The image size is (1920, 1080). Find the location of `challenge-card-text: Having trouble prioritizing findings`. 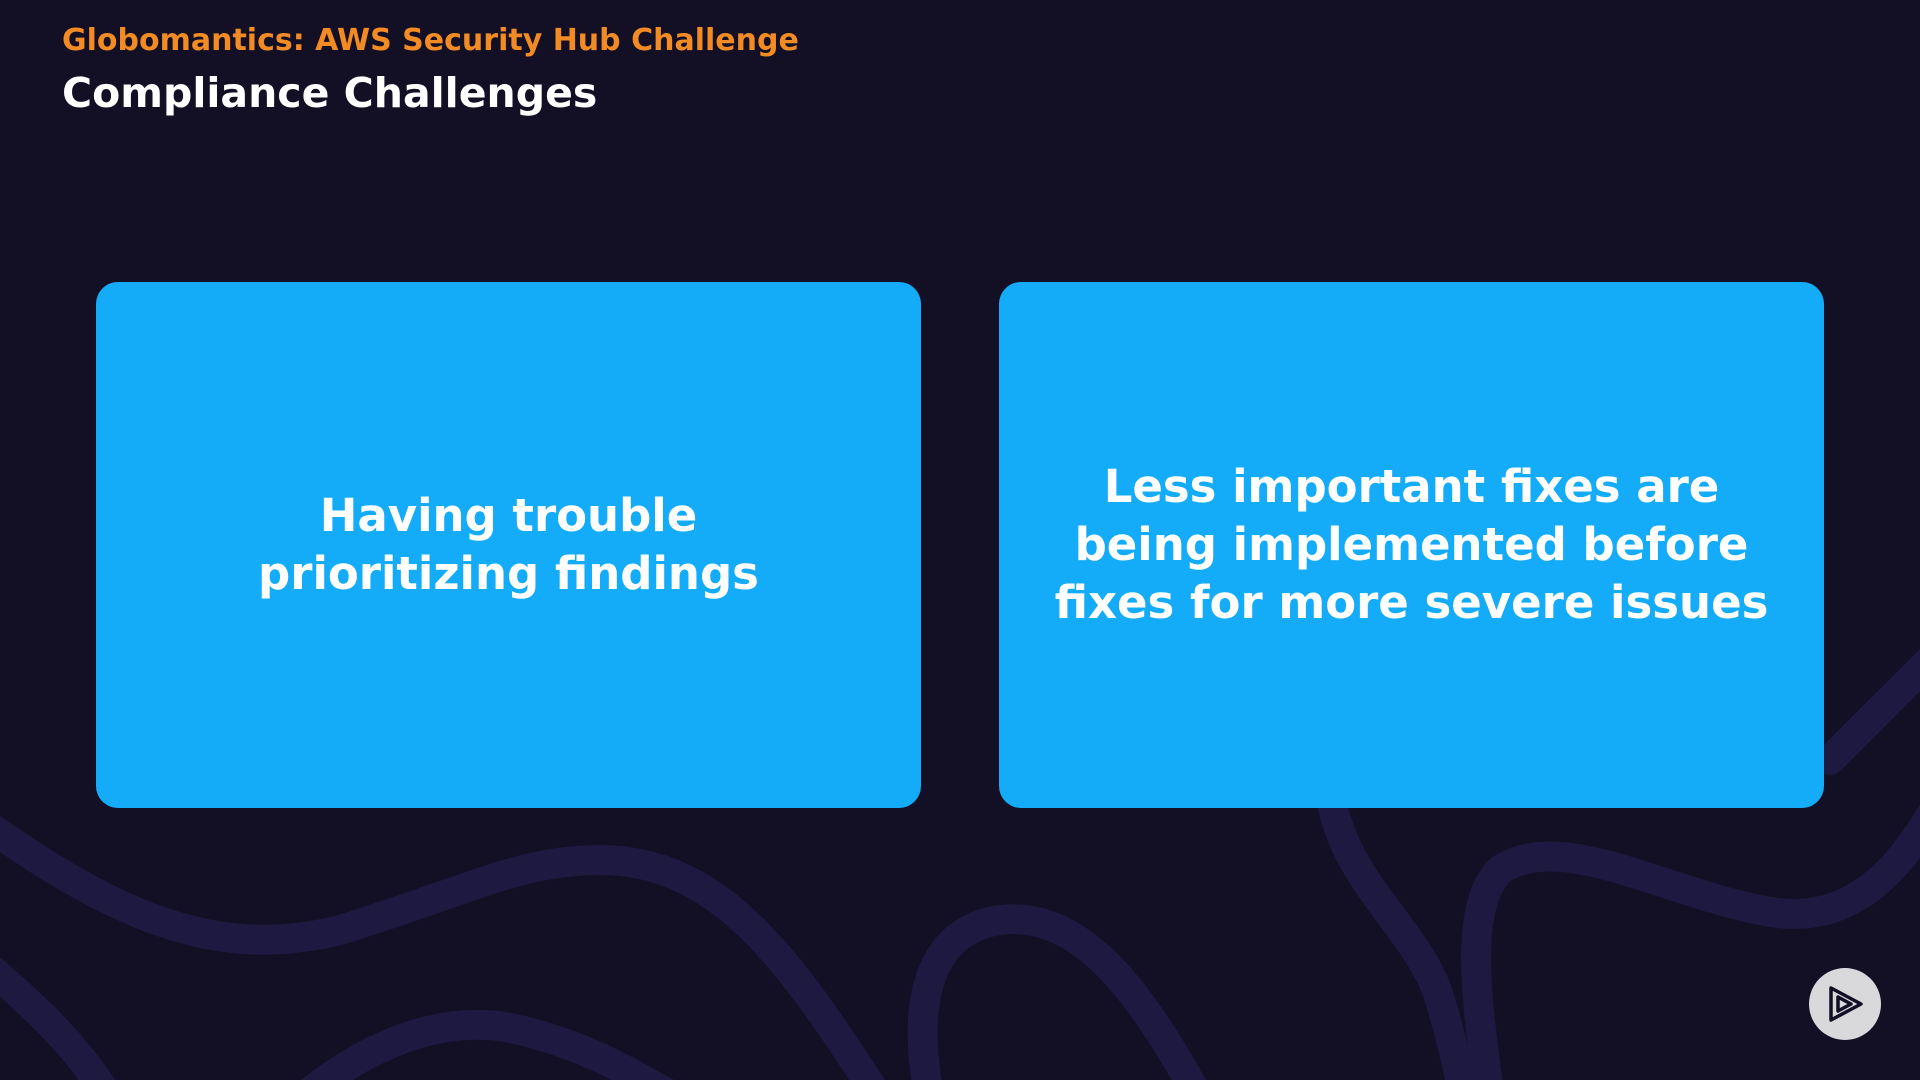

challenge-card-text: Having trouble prioritizing findings is located at coordinates (508, 544).